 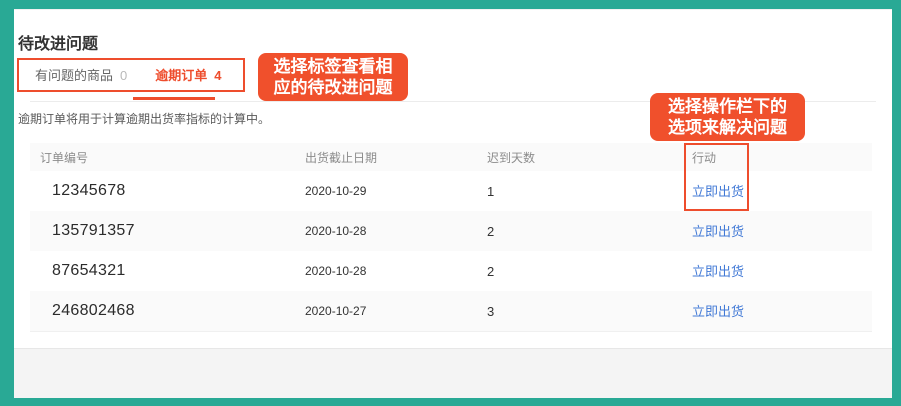 What do you see at coordinates (451, 271) in the screenshot?
I see `table-row: 87654321 2020-10-28 2 立即出货` at bounding box center [451, 271].